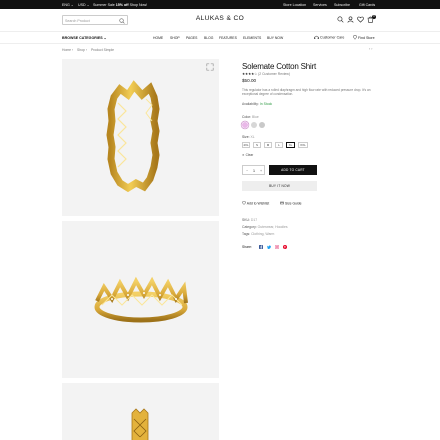 The height and width of the screenshot is (440, 440). I want to click on search-input, so click(93, 20).